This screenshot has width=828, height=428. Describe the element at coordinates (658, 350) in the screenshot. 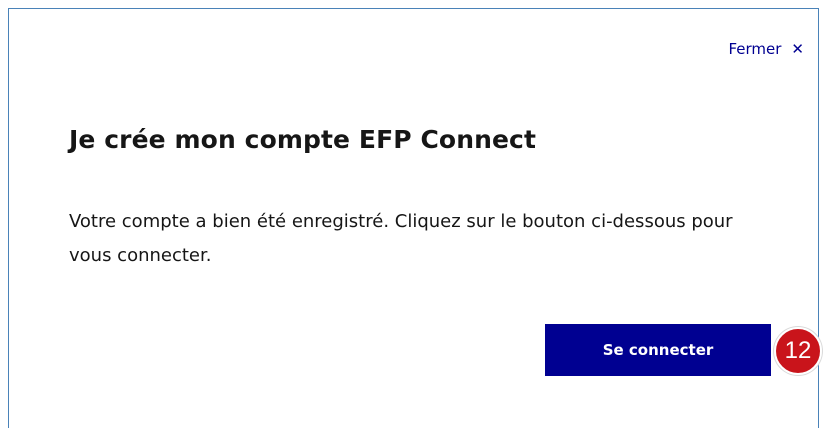

I see `connect-button: Se connecter` at that location.